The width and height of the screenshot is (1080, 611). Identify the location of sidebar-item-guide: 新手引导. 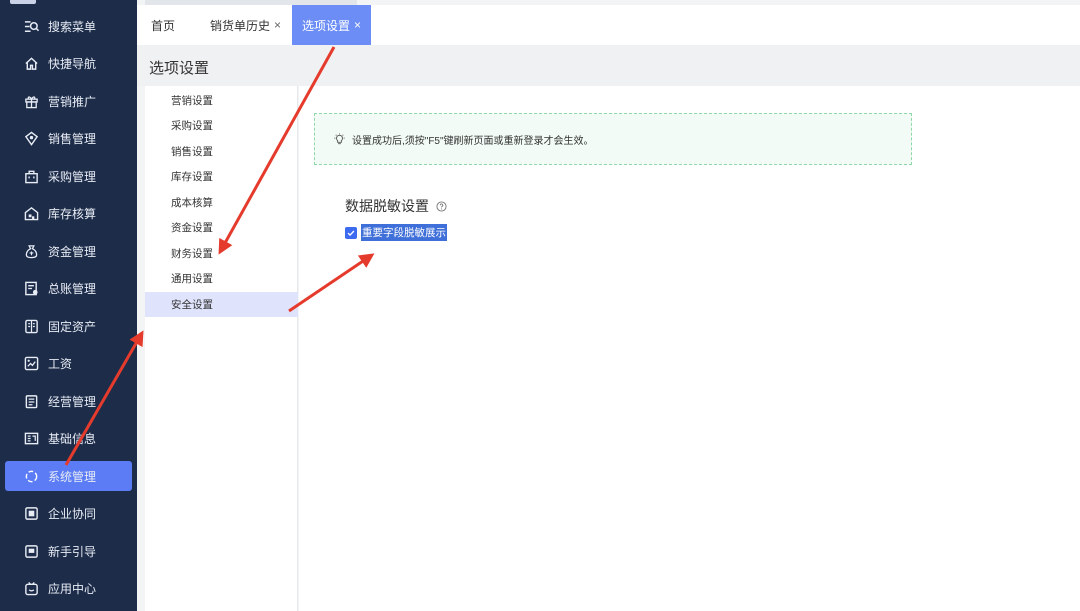
(68, 551).